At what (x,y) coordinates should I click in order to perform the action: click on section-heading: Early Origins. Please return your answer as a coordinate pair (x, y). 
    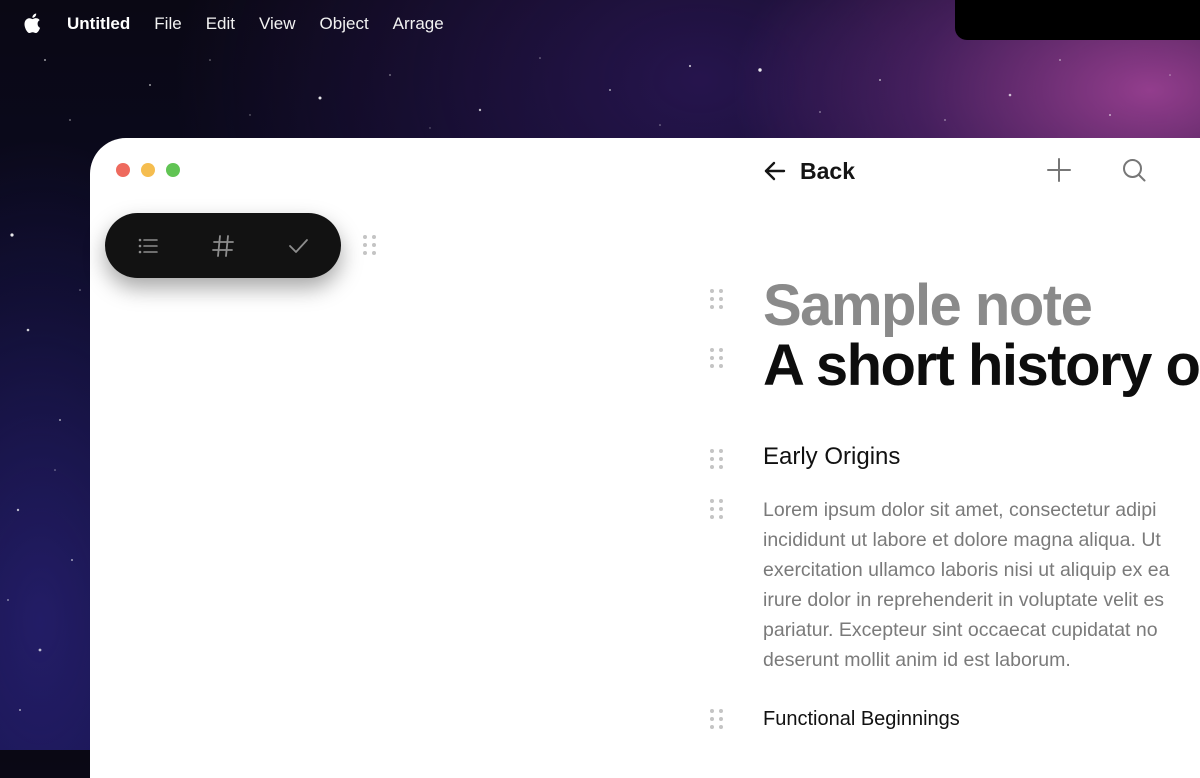
    Looking at the image, I should click on (831, 457).